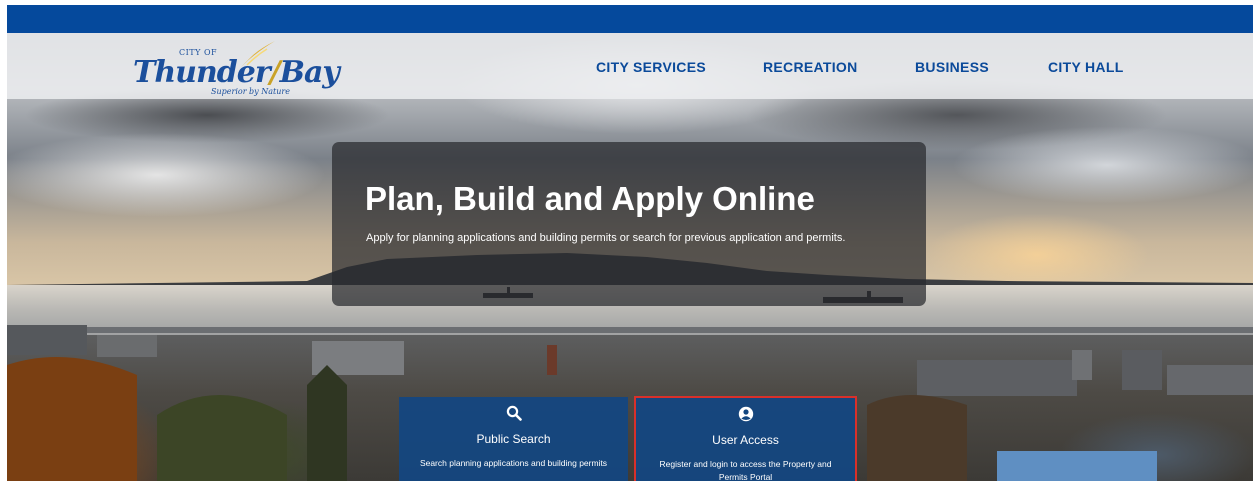  I want to click on hero-title: Plan, Build and Apply Online, so click(590, 198).